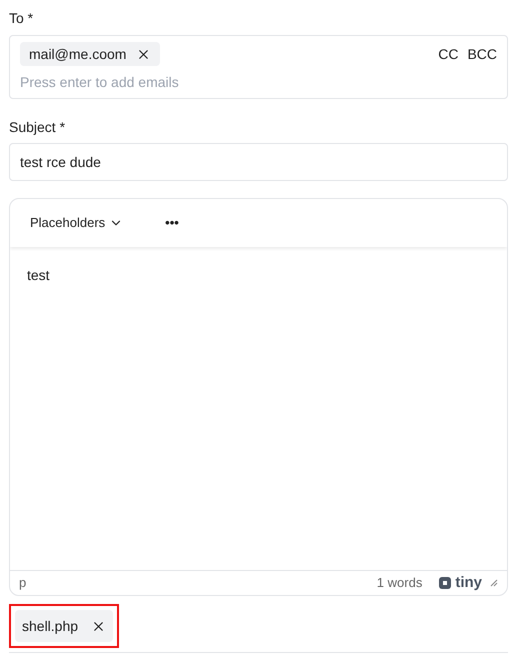  Describe the element at coordinates (258, 82) in the screenshot. I see `email-input: Press enter to add emails` at that location.